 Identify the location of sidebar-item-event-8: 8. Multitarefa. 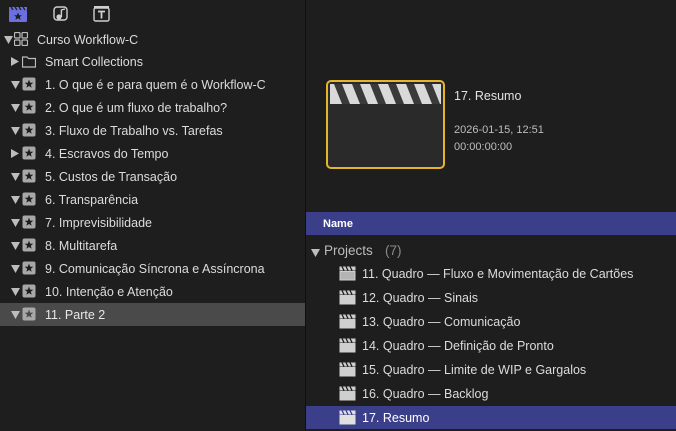
(152, 245).